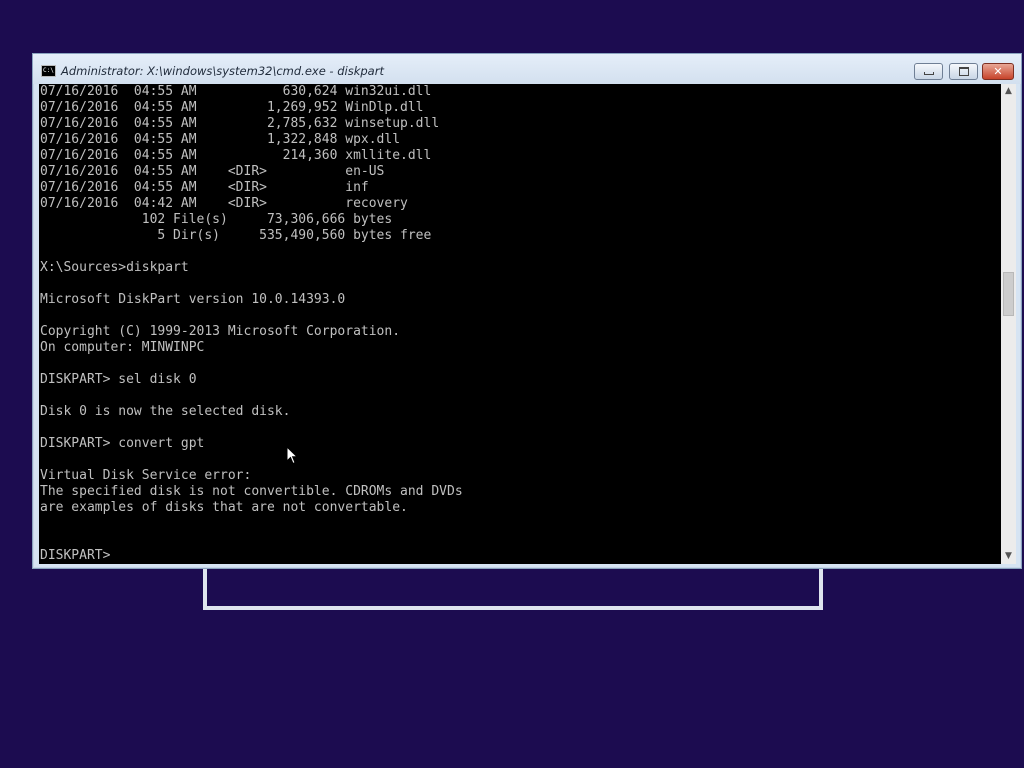  I want to click on mouse-pointer-icon, so click(292, 455).